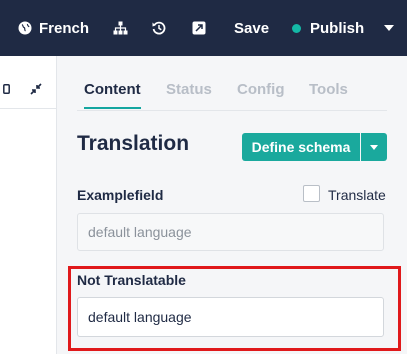 The width and height of the screenshot is (407, 354). Describe the element at coordinates (133, 143) in the screenshot. I see `page-title: Translation` at that location.